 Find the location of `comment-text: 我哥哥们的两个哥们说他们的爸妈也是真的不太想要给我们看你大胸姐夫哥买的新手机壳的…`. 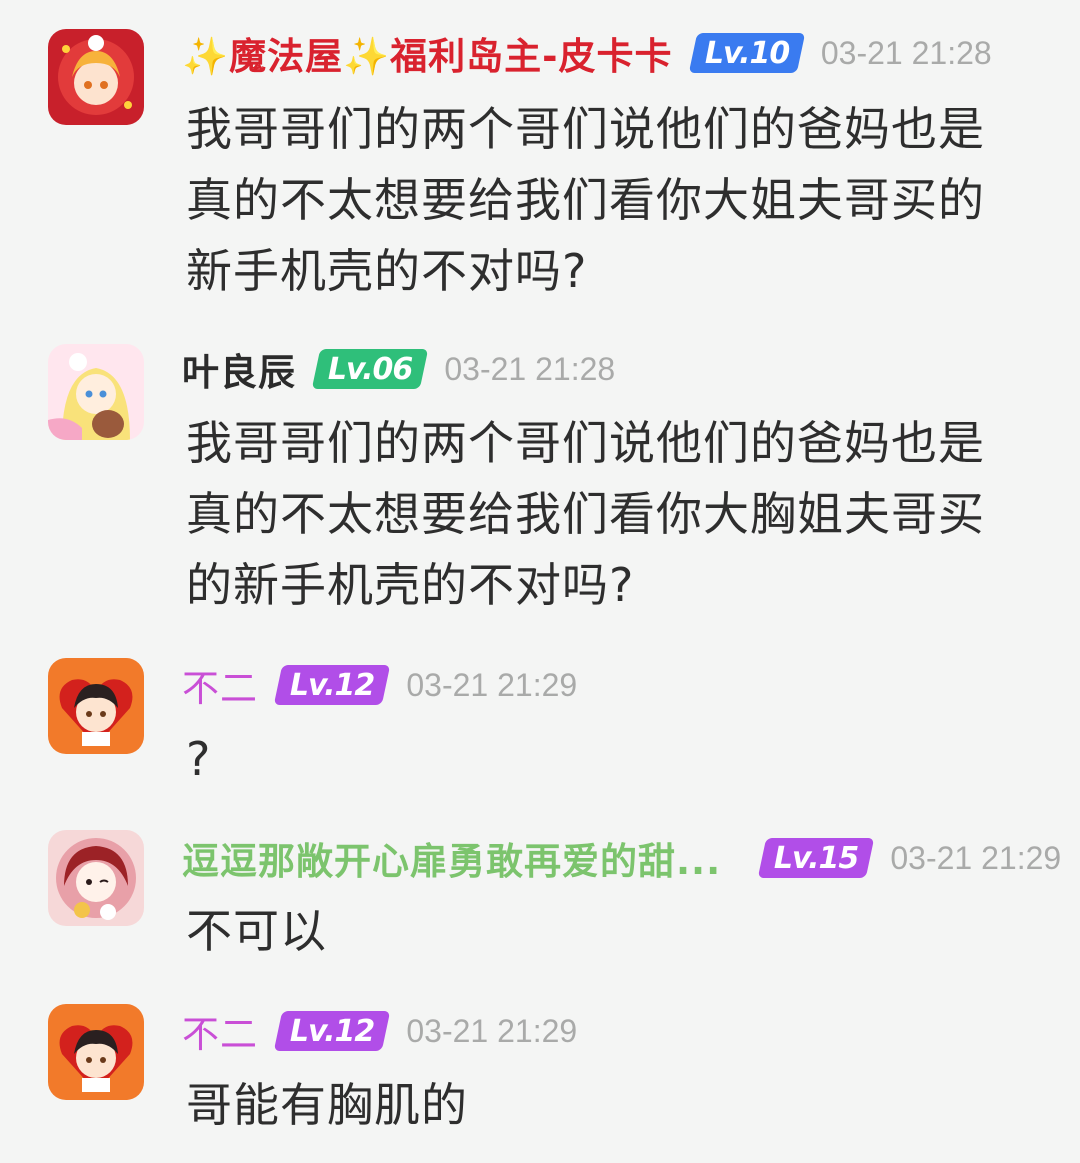

comment-text: 我哥哥们的两个哥们说他们的爸妈也是真的不太想要给我们看你大胸姐夫哥买的新手机壳的… is located at coordinates (585, 514).